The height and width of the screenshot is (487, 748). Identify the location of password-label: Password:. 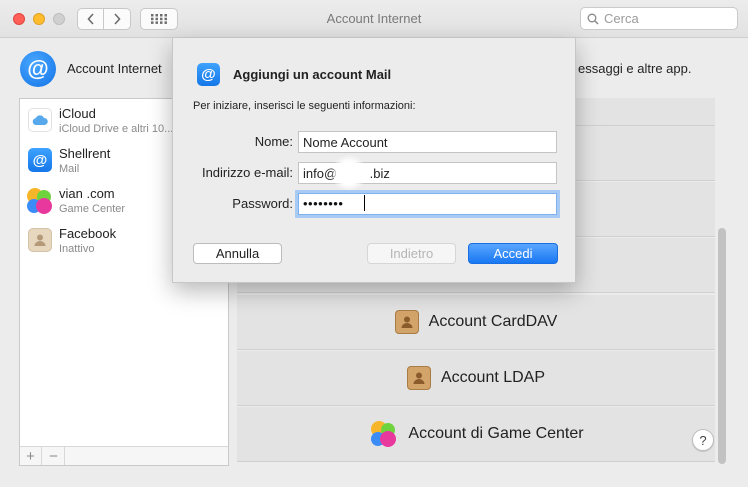
(262, 203).